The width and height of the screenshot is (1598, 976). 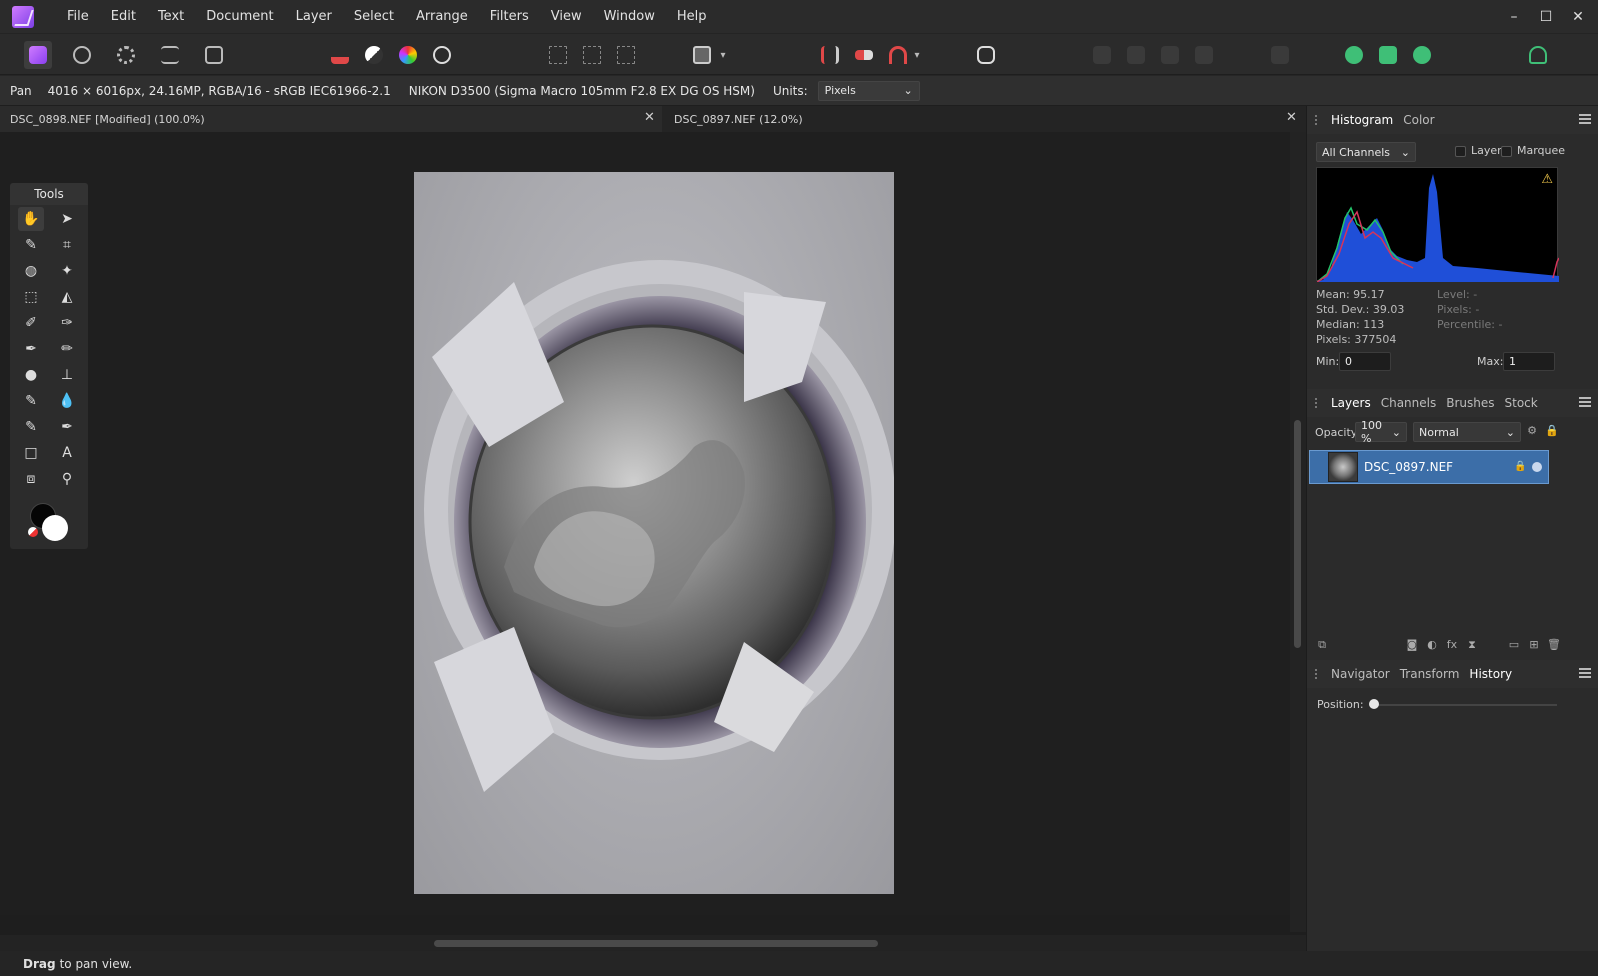 What do you see at coordinates (1452, 645) in the screenshot?
I see `live-filter-icon: fx` at bounding box center [1452, 645].